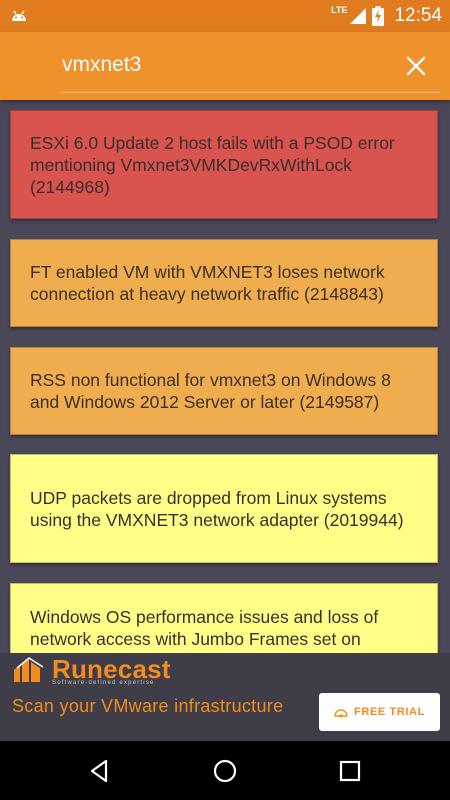 Image resolution: width=450 pixels, height=800 pixels. Describe the element at coordinates (350, 771) in the screenshot. I see `recents-icon` at that location.